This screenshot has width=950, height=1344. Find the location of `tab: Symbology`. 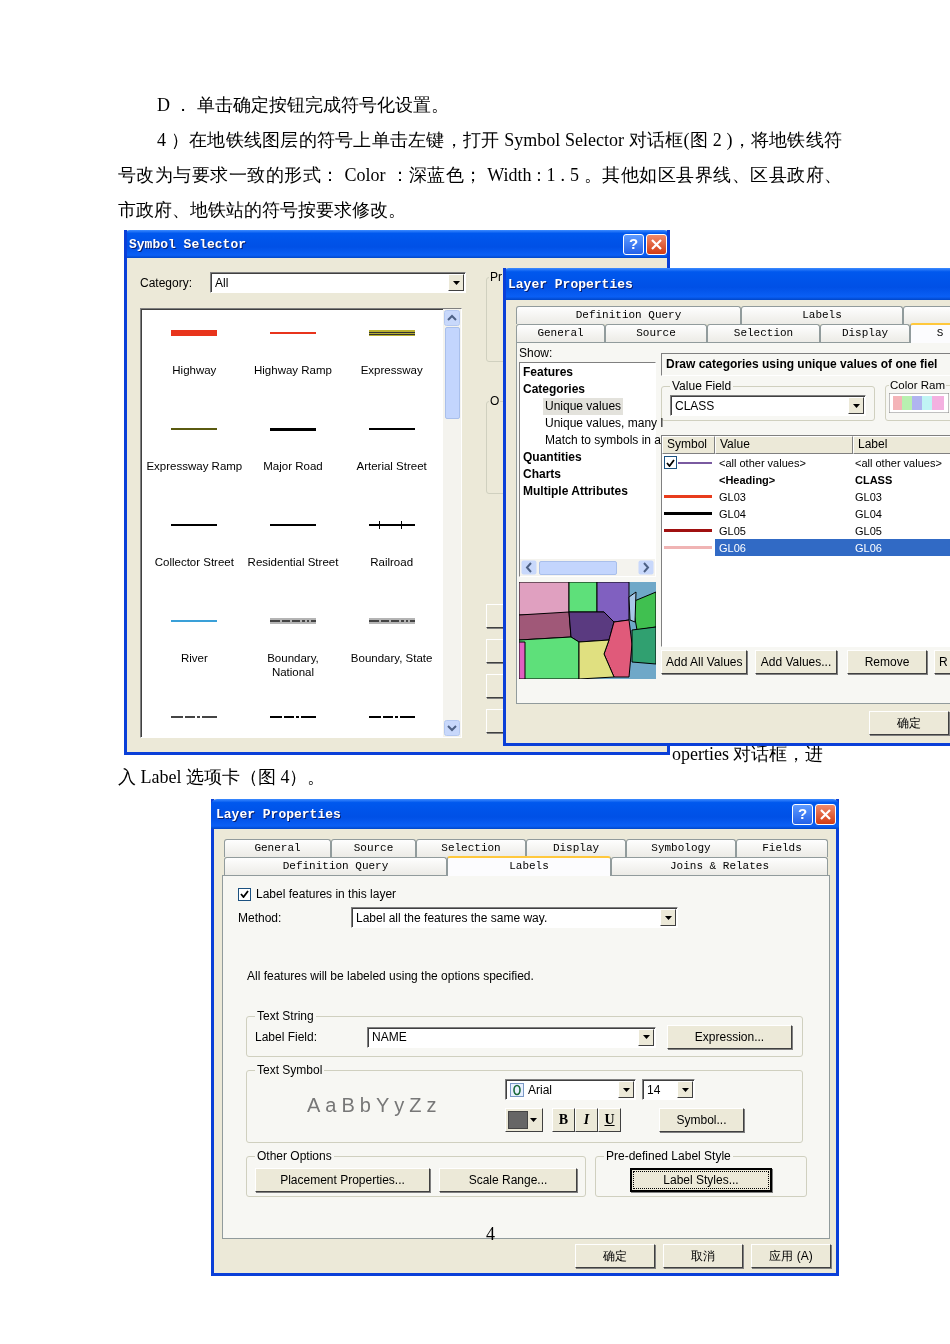

tab: Symbology is located at coordinates (681, 848).